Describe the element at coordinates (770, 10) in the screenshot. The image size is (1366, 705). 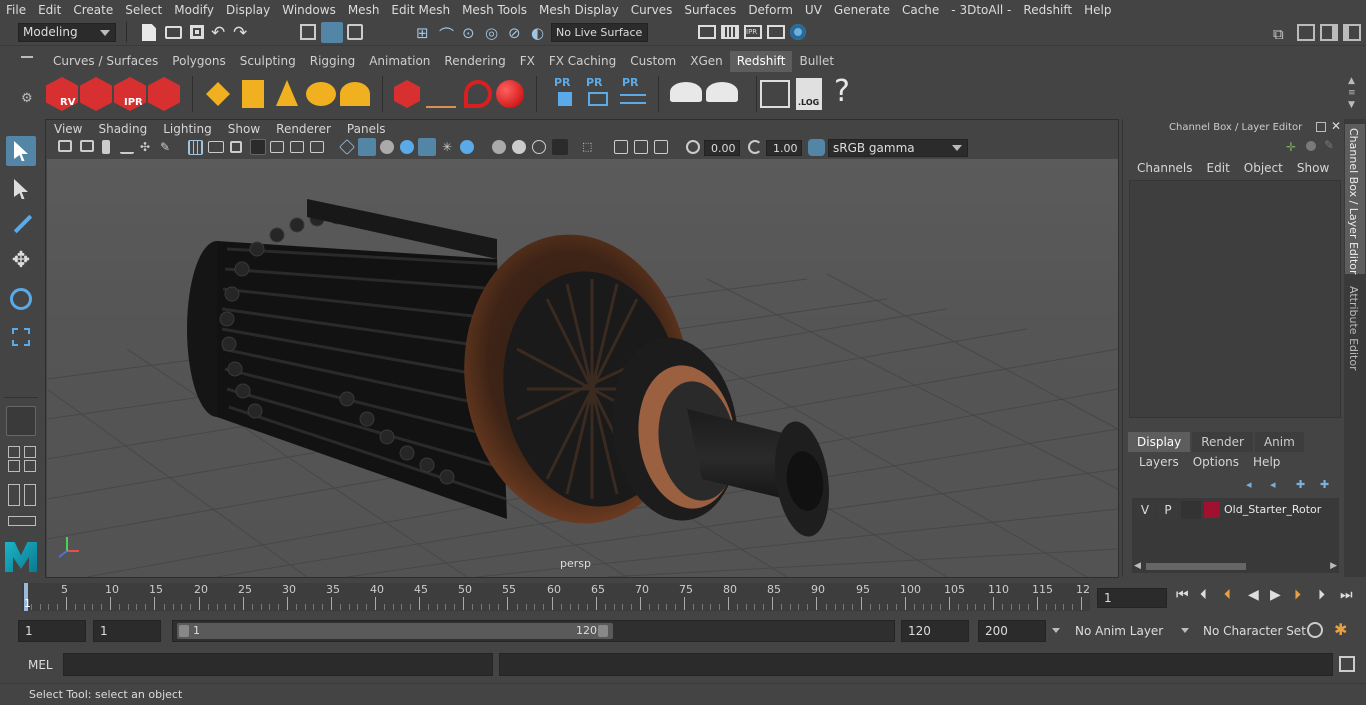
I see `menu-deform: Deform` at that location.